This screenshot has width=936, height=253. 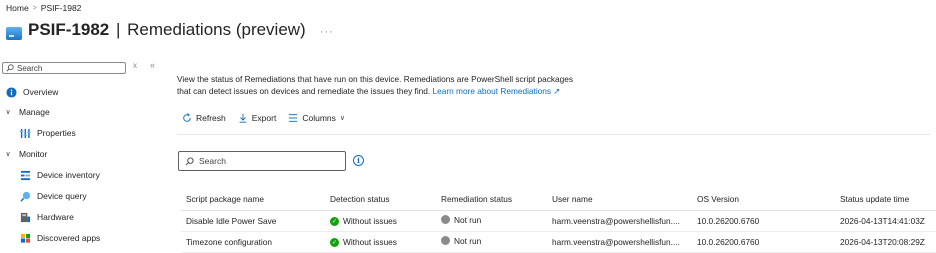 What do you see at coordinates (14, 33) in the screenshot?
I see `device-icon` at bounding box center [14, 33].